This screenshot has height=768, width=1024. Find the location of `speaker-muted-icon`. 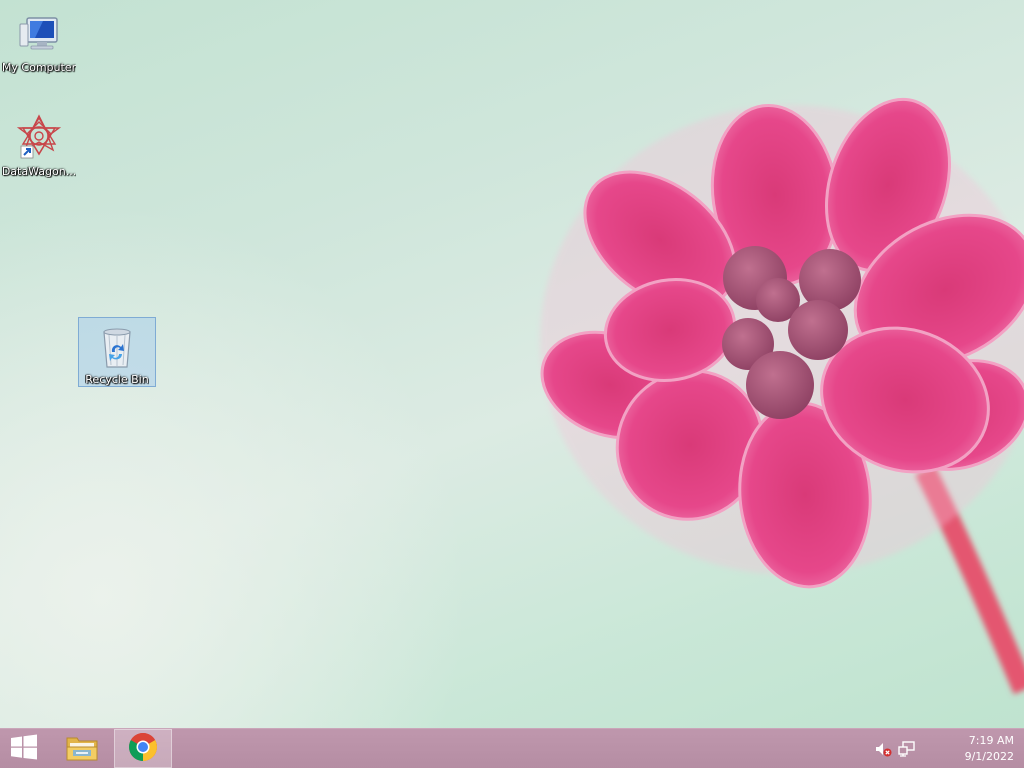

speaker-muted-icon is located at coordinates (883, 749).